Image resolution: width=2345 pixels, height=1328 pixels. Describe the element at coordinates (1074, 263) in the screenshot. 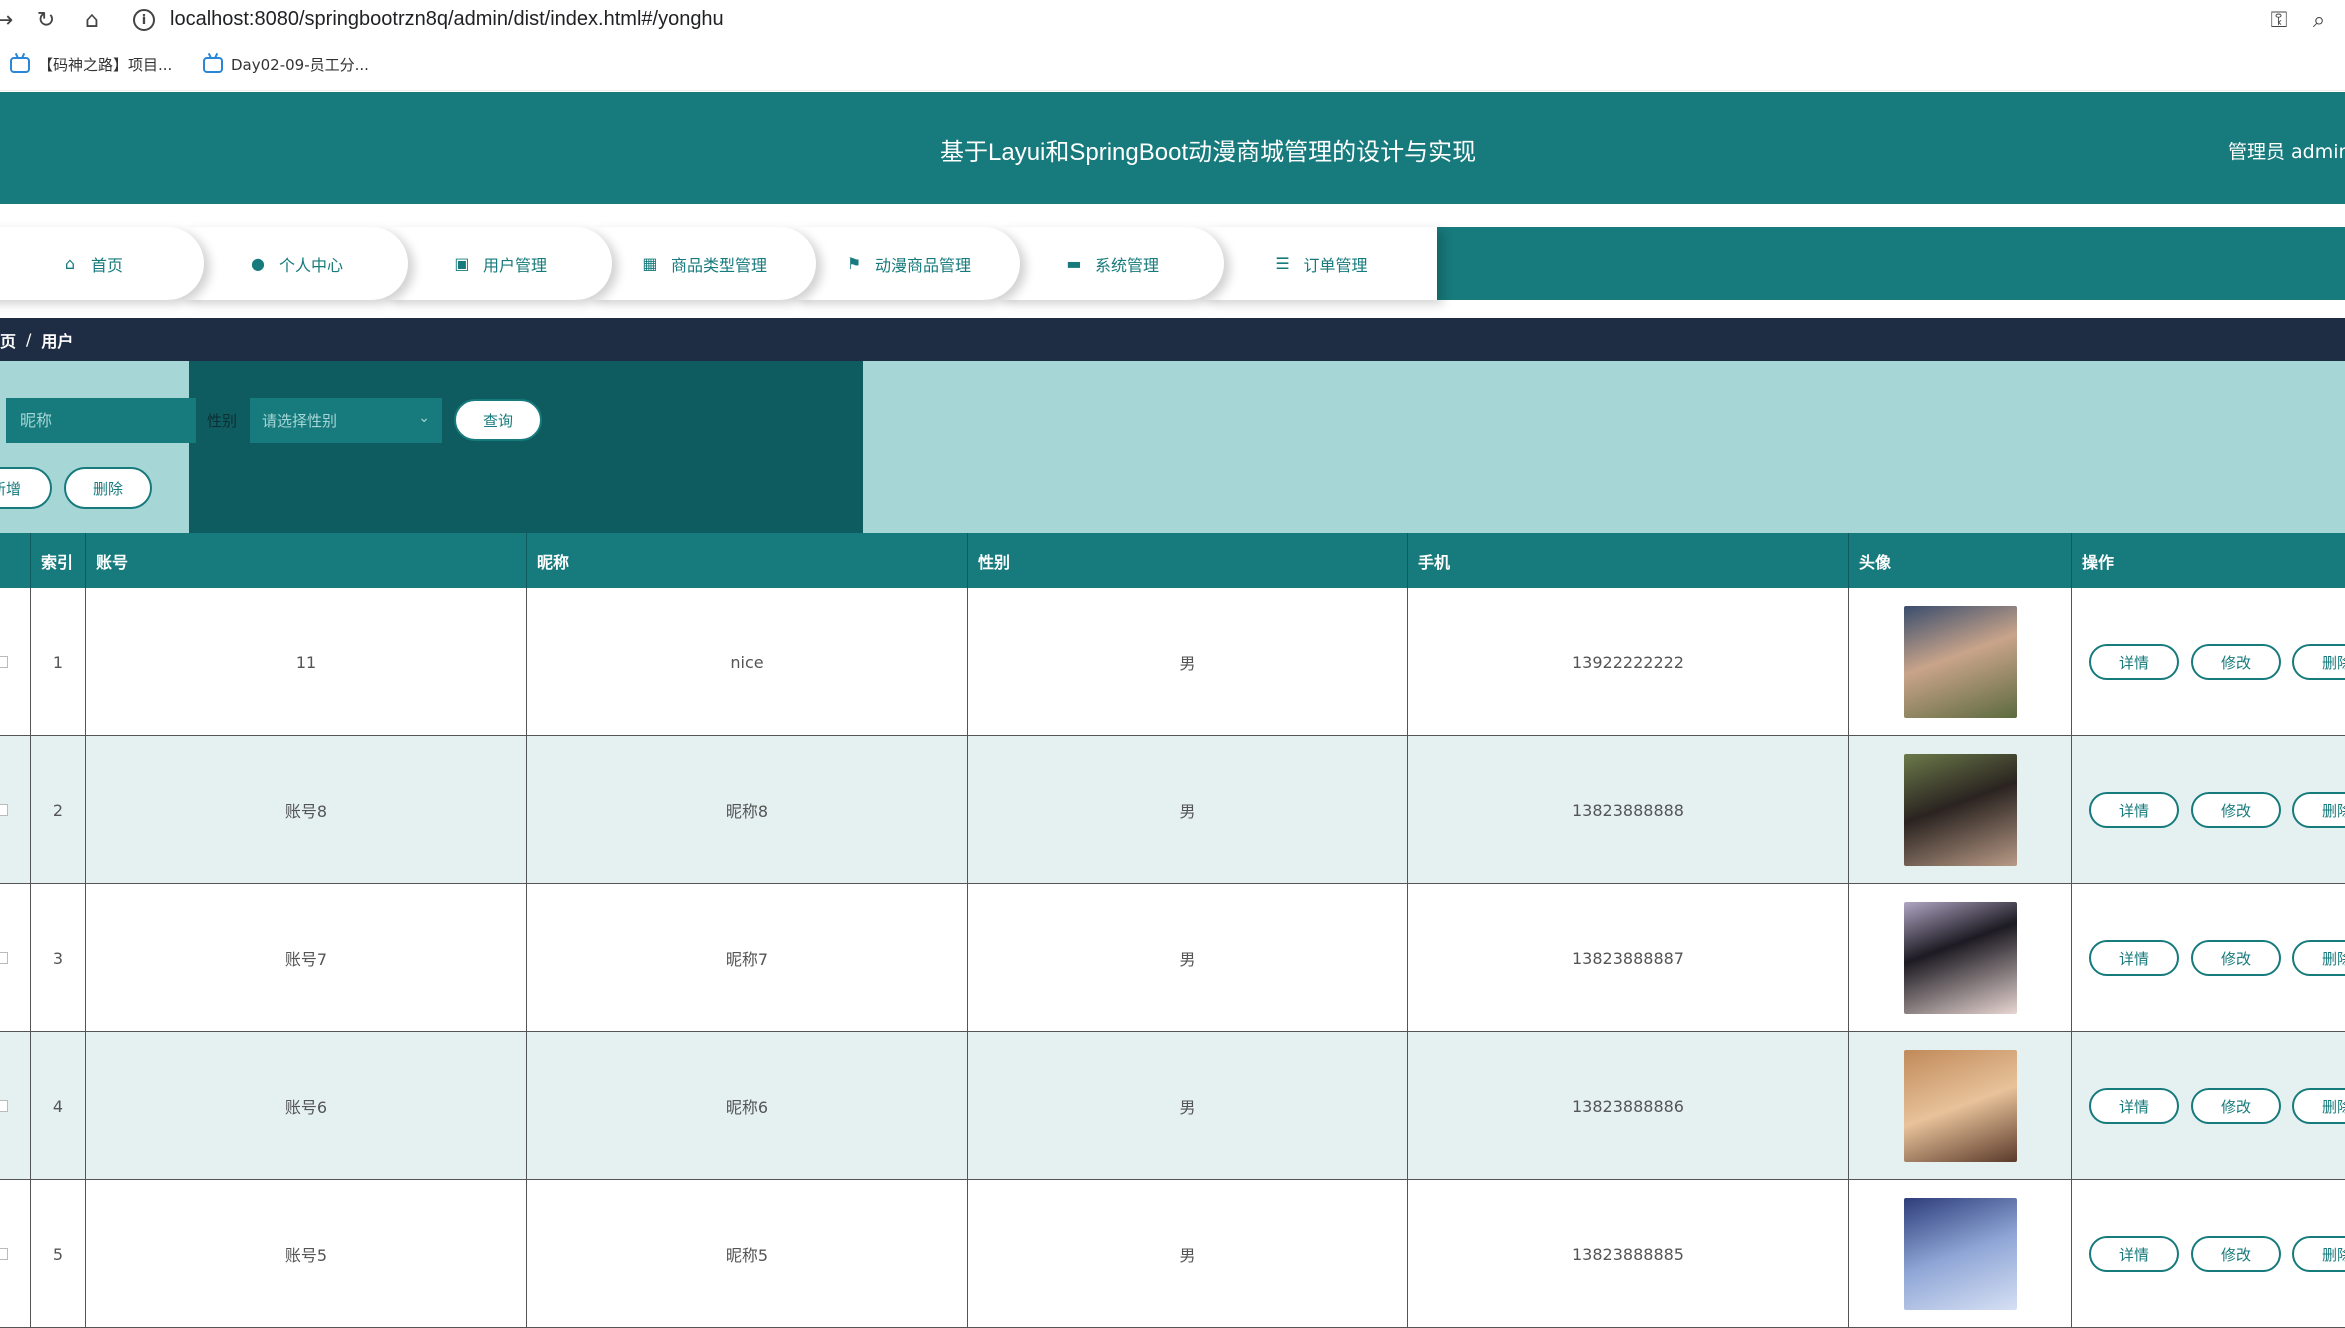

I see `briefcase-icon: ▬` at that location.